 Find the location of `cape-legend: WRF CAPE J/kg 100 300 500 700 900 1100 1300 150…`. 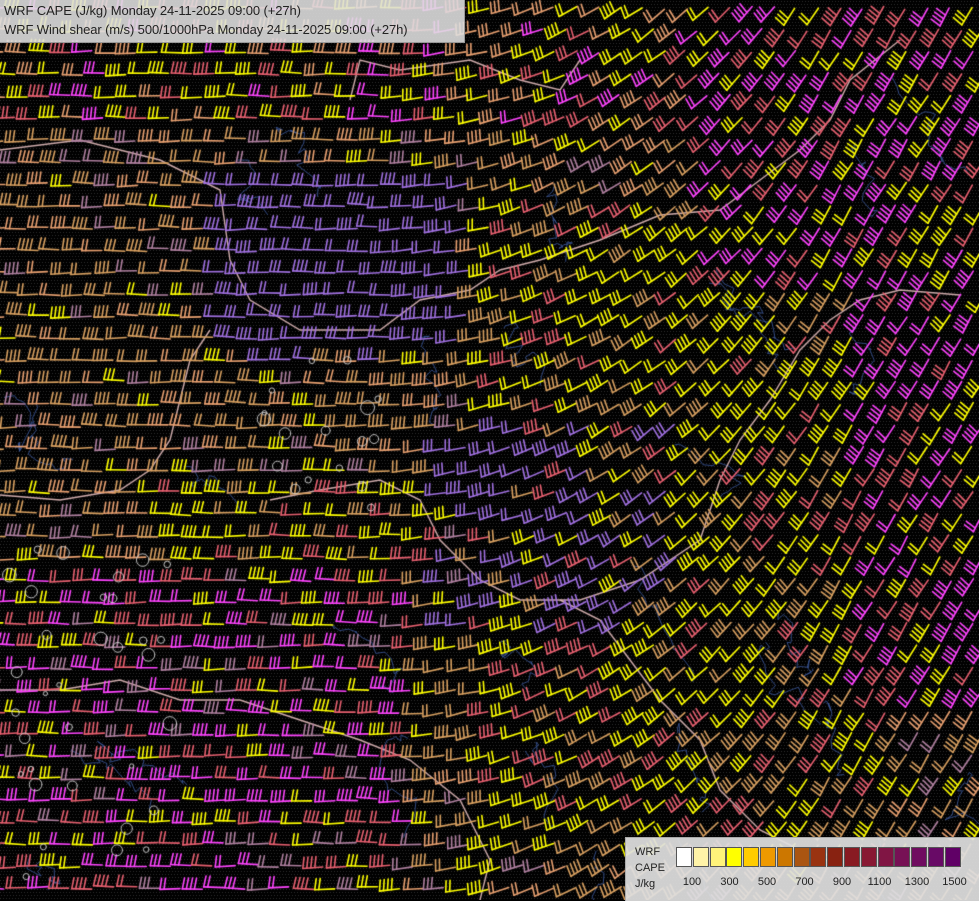

cape-legend: WRF CAPE J/kg 100 300 500 700 900 1100 1300 150… is located at coordinates (802, 869).